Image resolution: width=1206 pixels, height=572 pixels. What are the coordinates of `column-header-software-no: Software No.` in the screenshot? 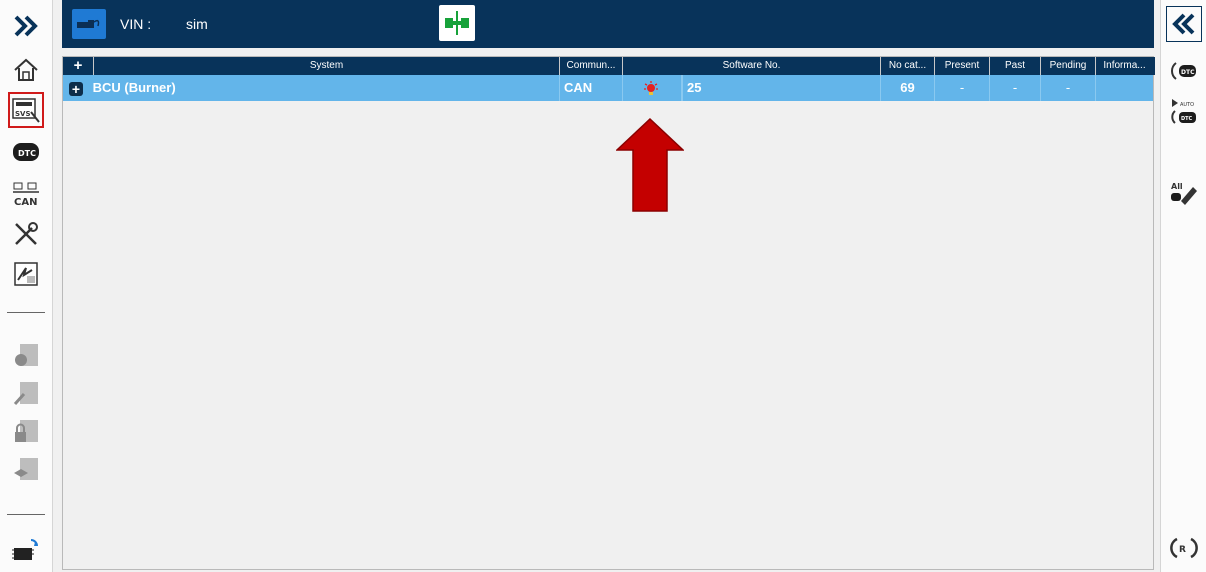 It's located at (751, 66).